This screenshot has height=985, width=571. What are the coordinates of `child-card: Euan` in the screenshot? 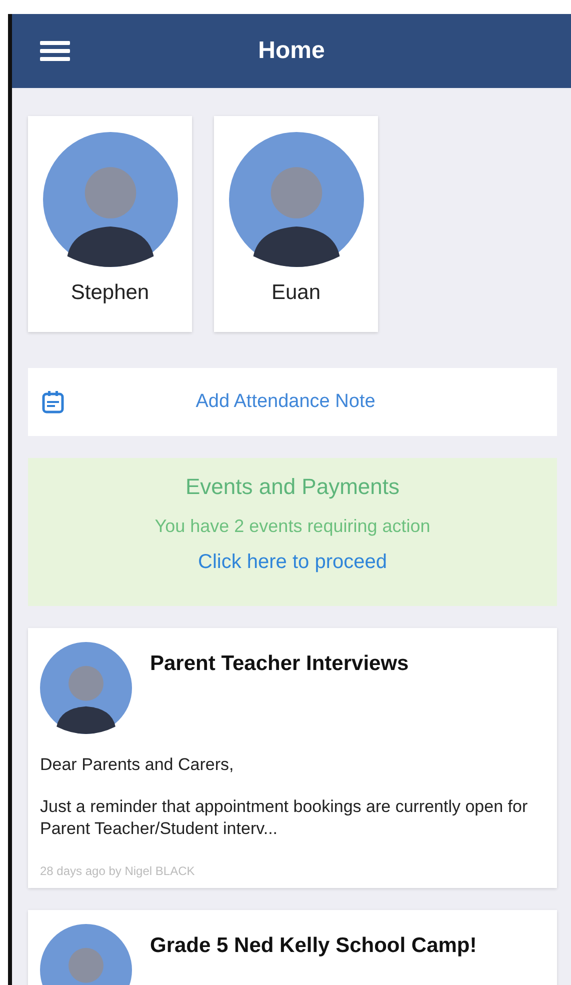 It's located at (296, 224).